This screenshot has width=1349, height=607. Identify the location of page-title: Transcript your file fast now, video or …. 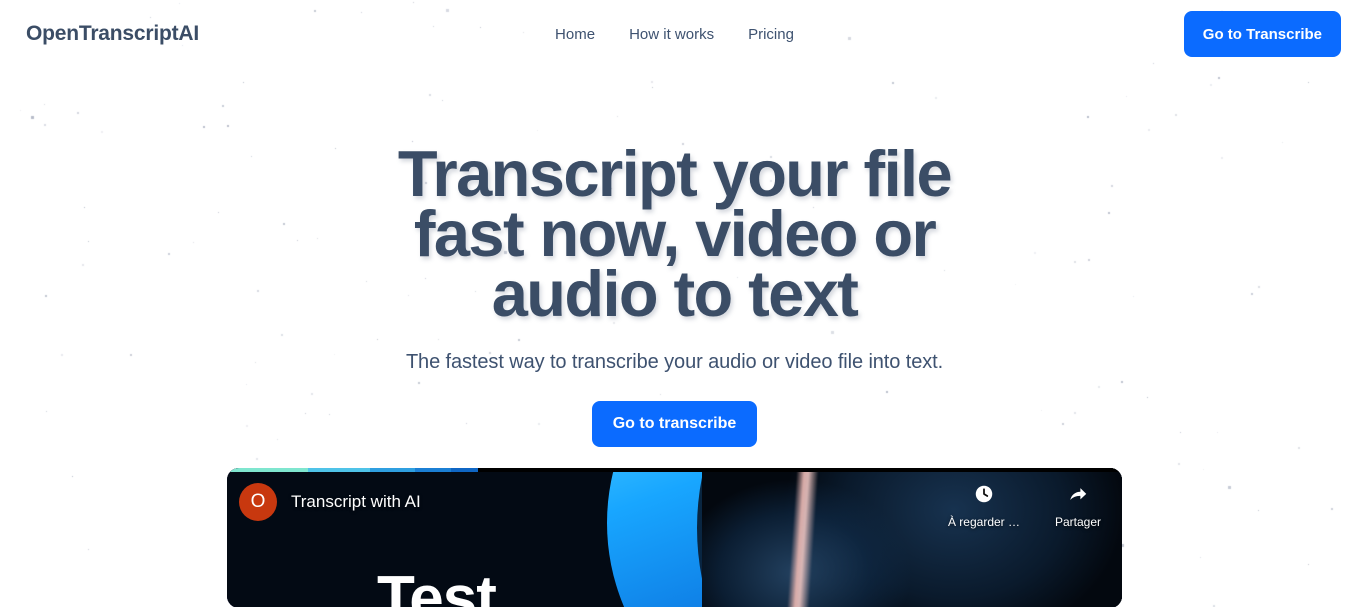
(675, 233).